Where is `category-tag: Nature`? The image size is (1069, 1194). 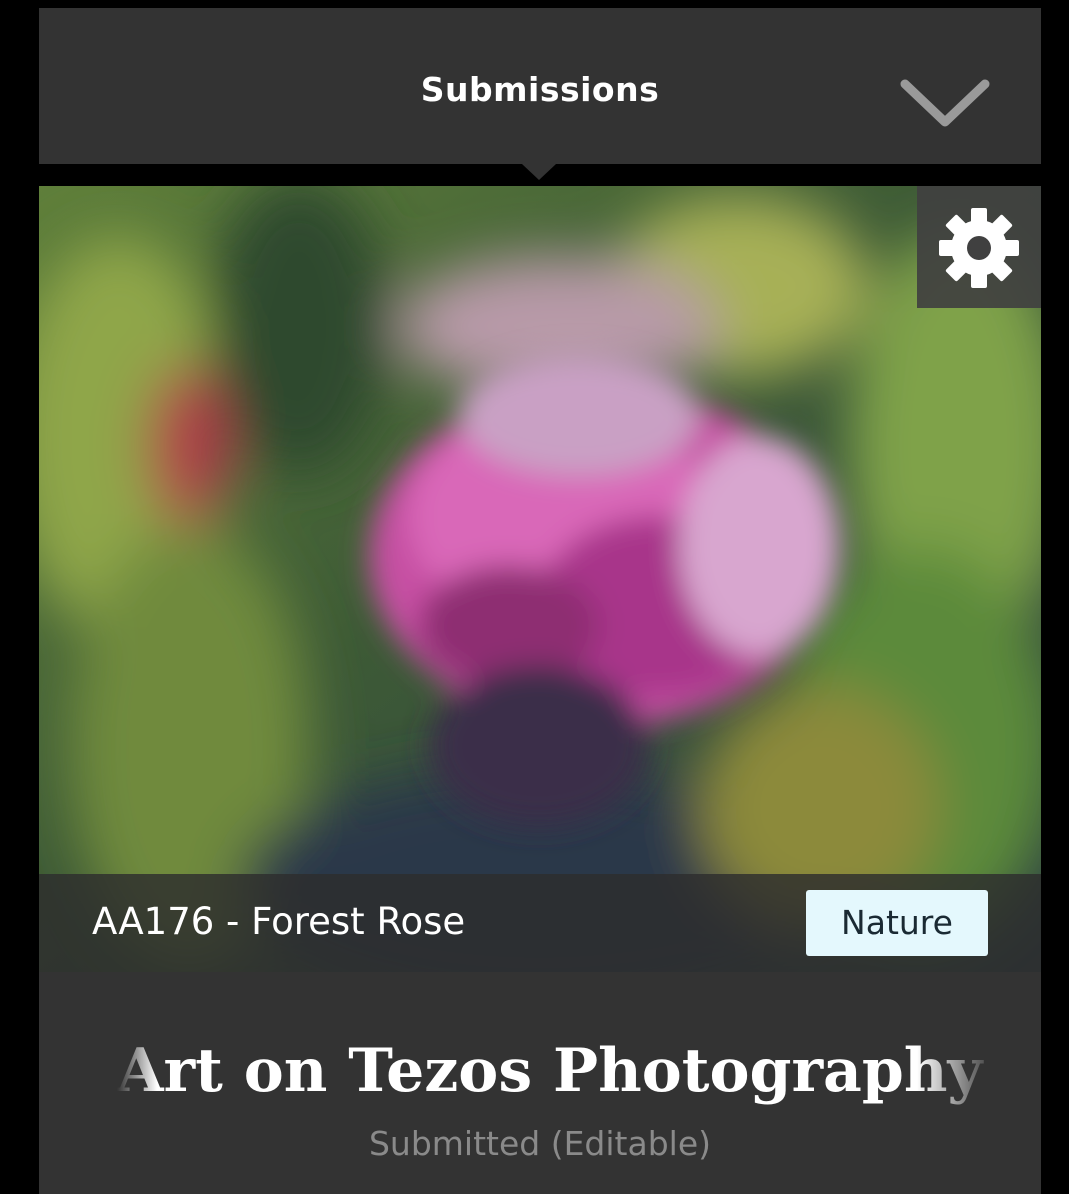
category-tag: Nature is located at coordinates (897, 923).